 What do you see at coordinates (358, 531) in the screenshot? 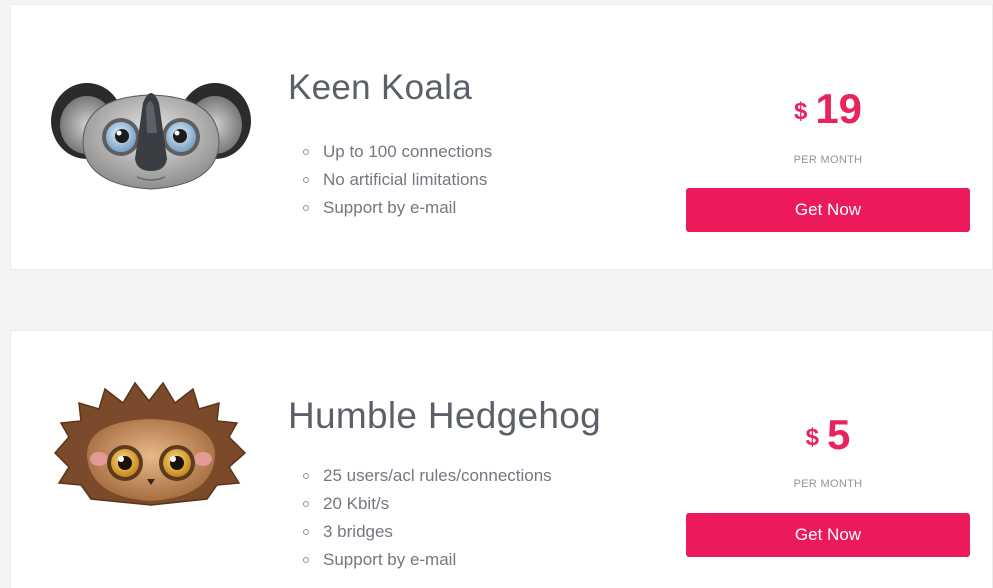
I see `feature-text: 3 bridges` at bounding box center [358, 531].